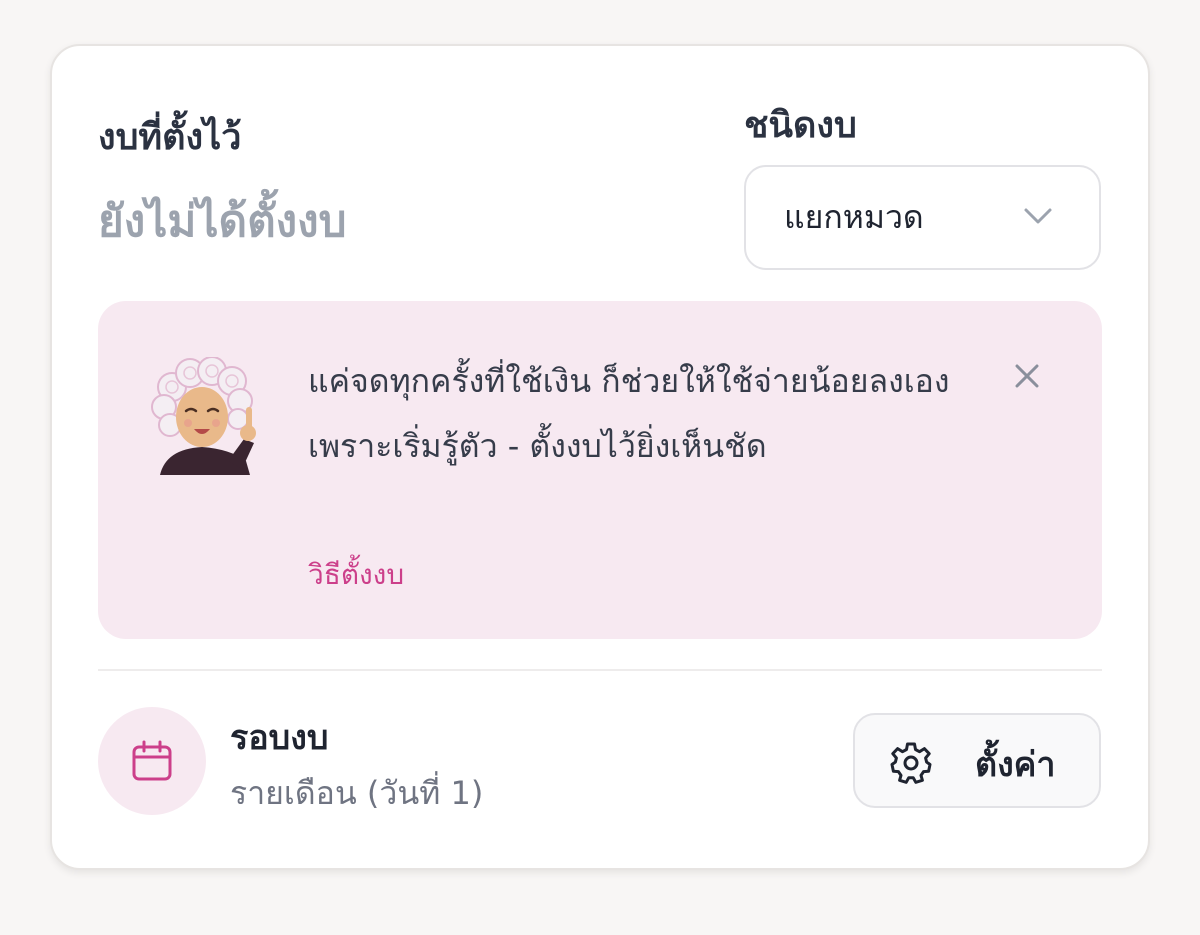 The image size is (1200, 935). I want to click on close-icon, so click(1027, 376).